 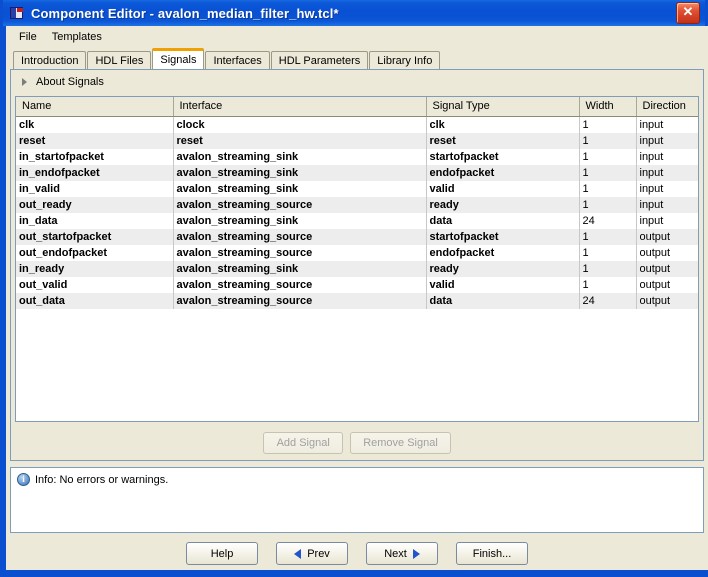 I want to click on column-header-direction: Direction, so click(x=667, y=107).